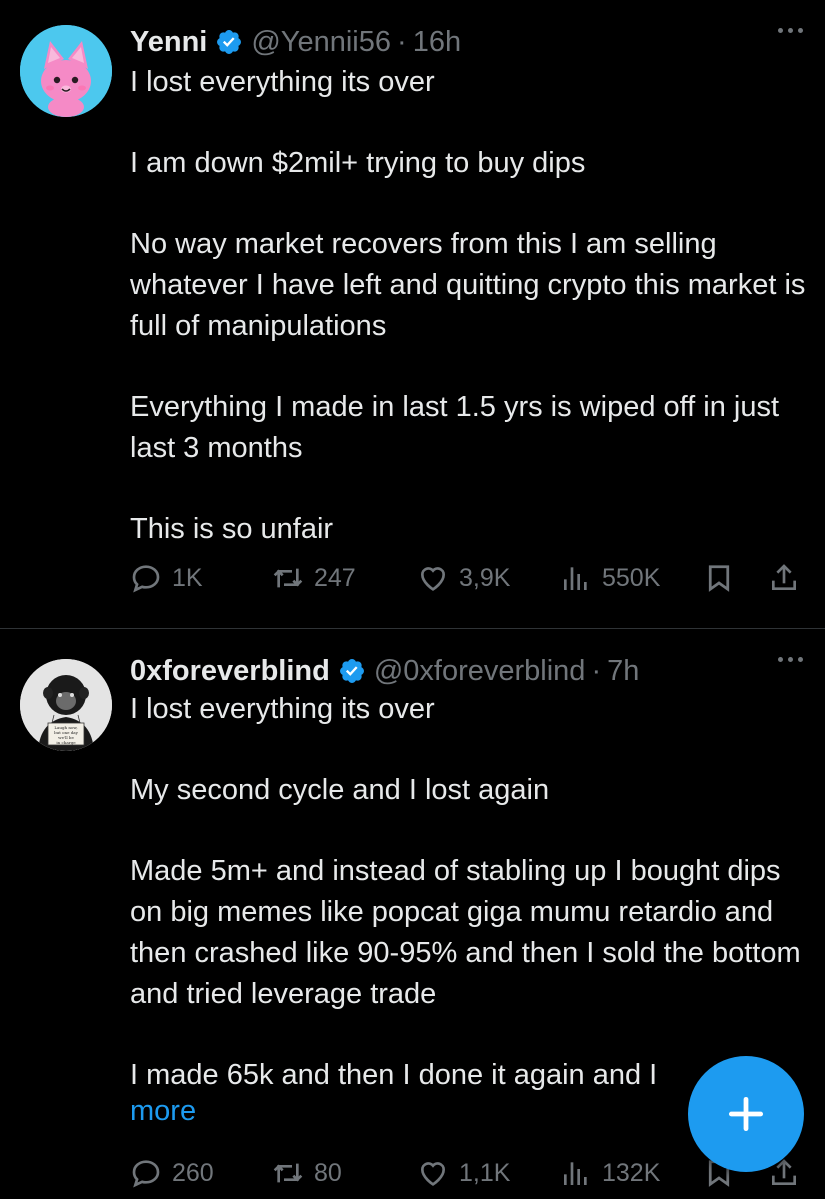  What do you see at coordinates (631, 1172) in the screenshot?
I see `views-count: 132K` at bounding box center [631, 1172].